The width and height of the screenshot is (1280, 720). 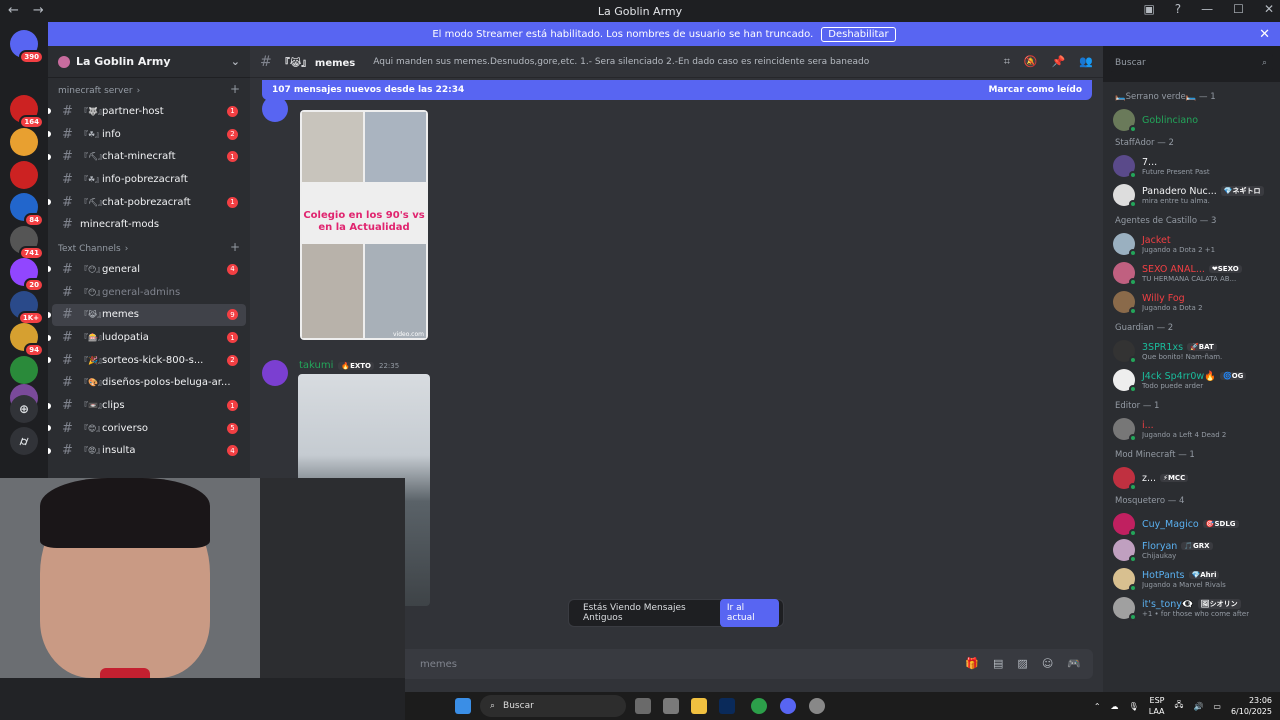 I want to click on member-item: Willy Fog Jugando a Dota 2, so click(x=1193, y=302).